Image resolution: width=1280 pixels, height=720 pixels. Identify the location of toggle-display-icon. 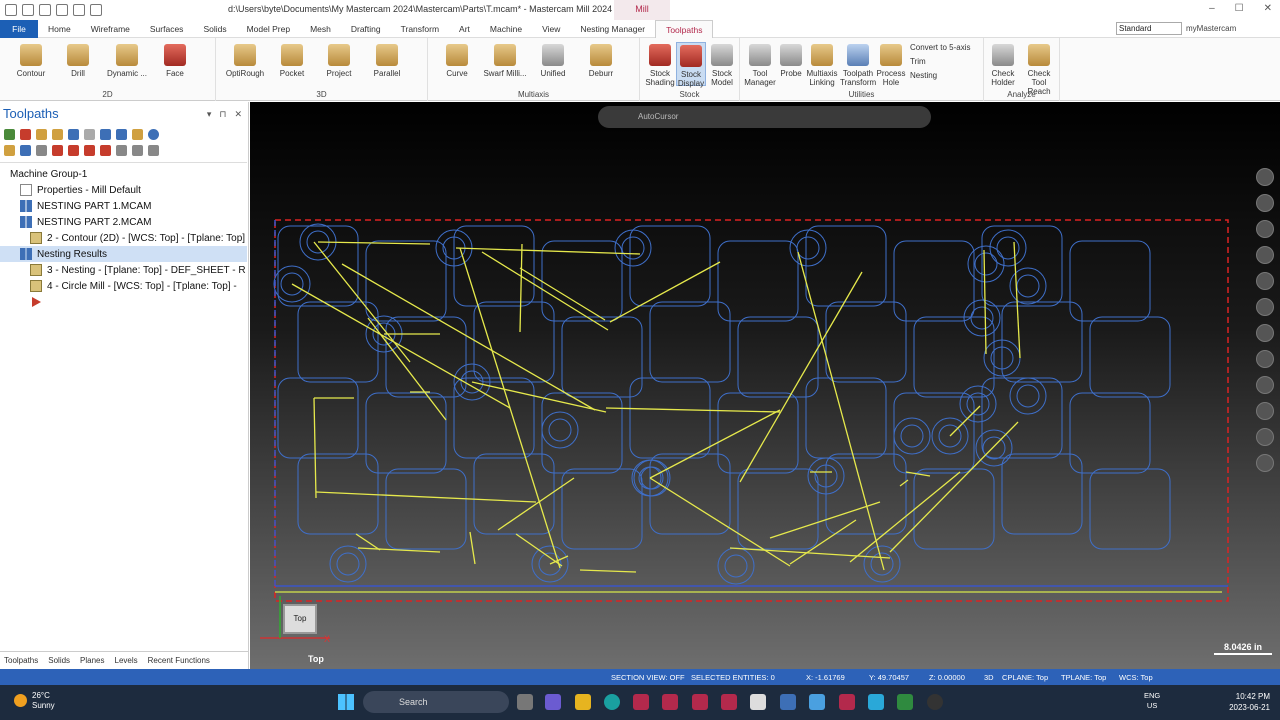
(25, 150).